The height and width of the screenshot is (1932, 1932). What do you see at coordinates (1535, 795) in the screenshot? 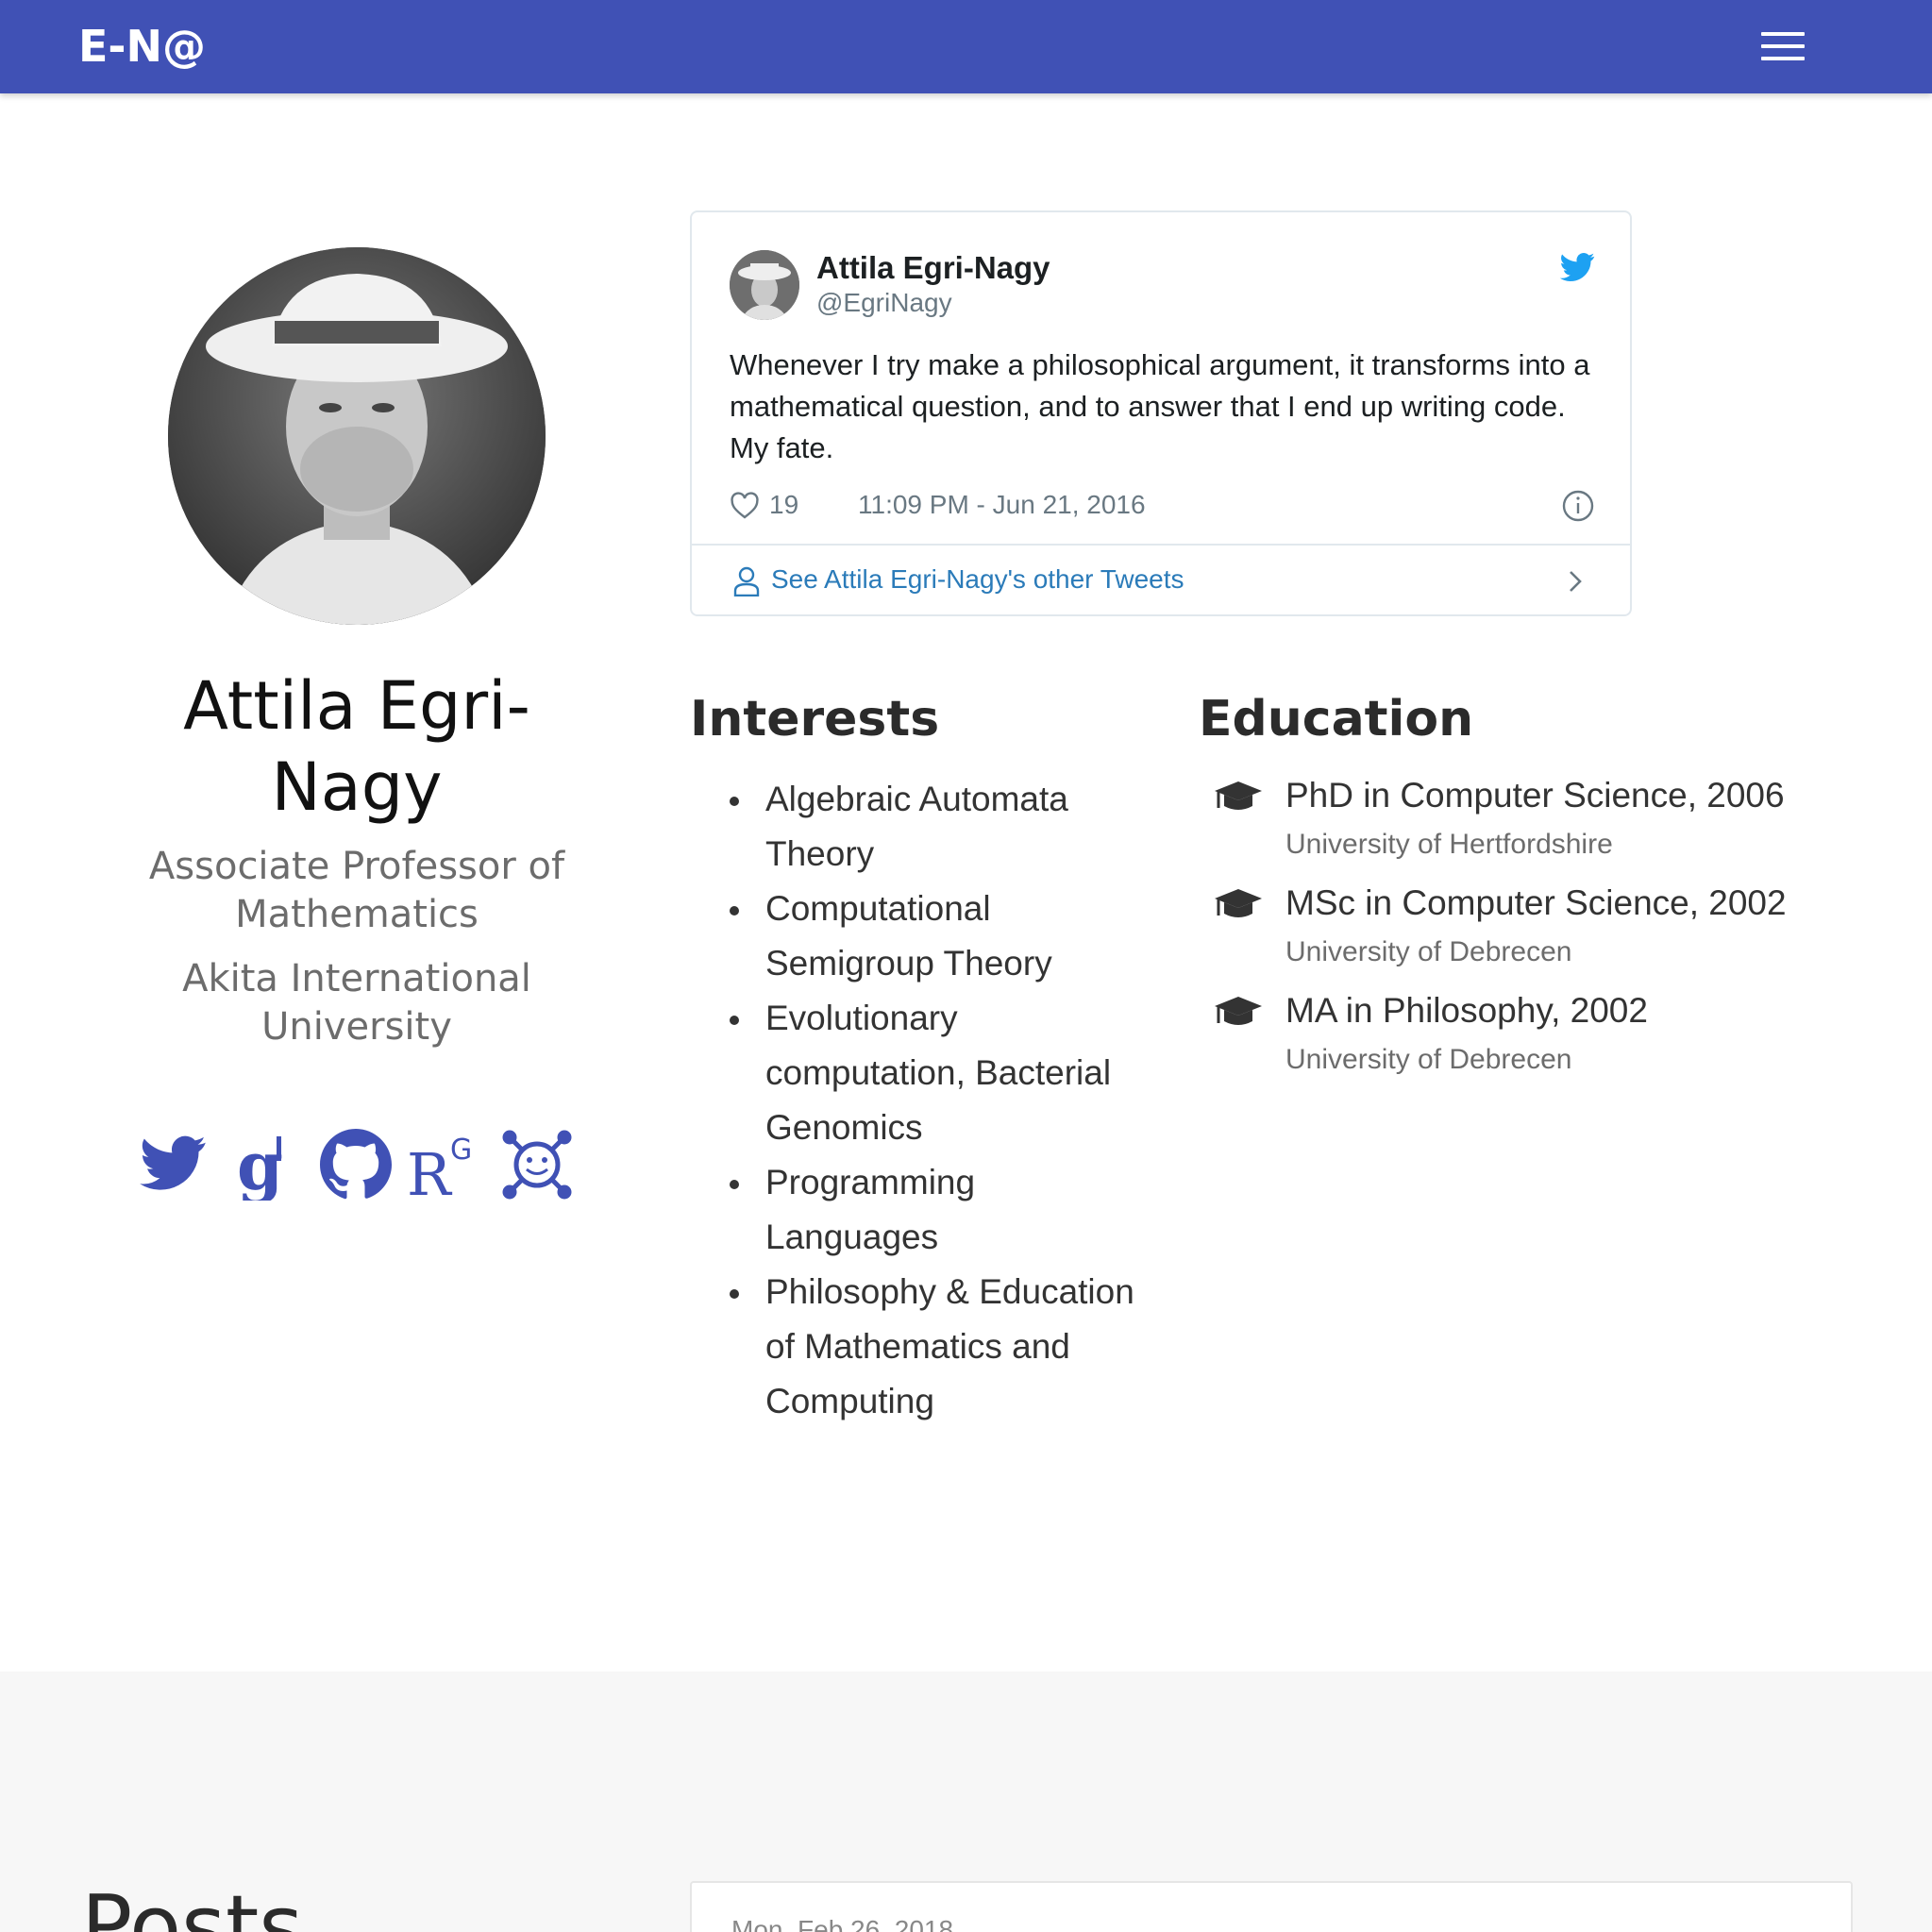
I see `education-degree: PhD in Computer Science, 2006` at bounding box center [1535, 795].